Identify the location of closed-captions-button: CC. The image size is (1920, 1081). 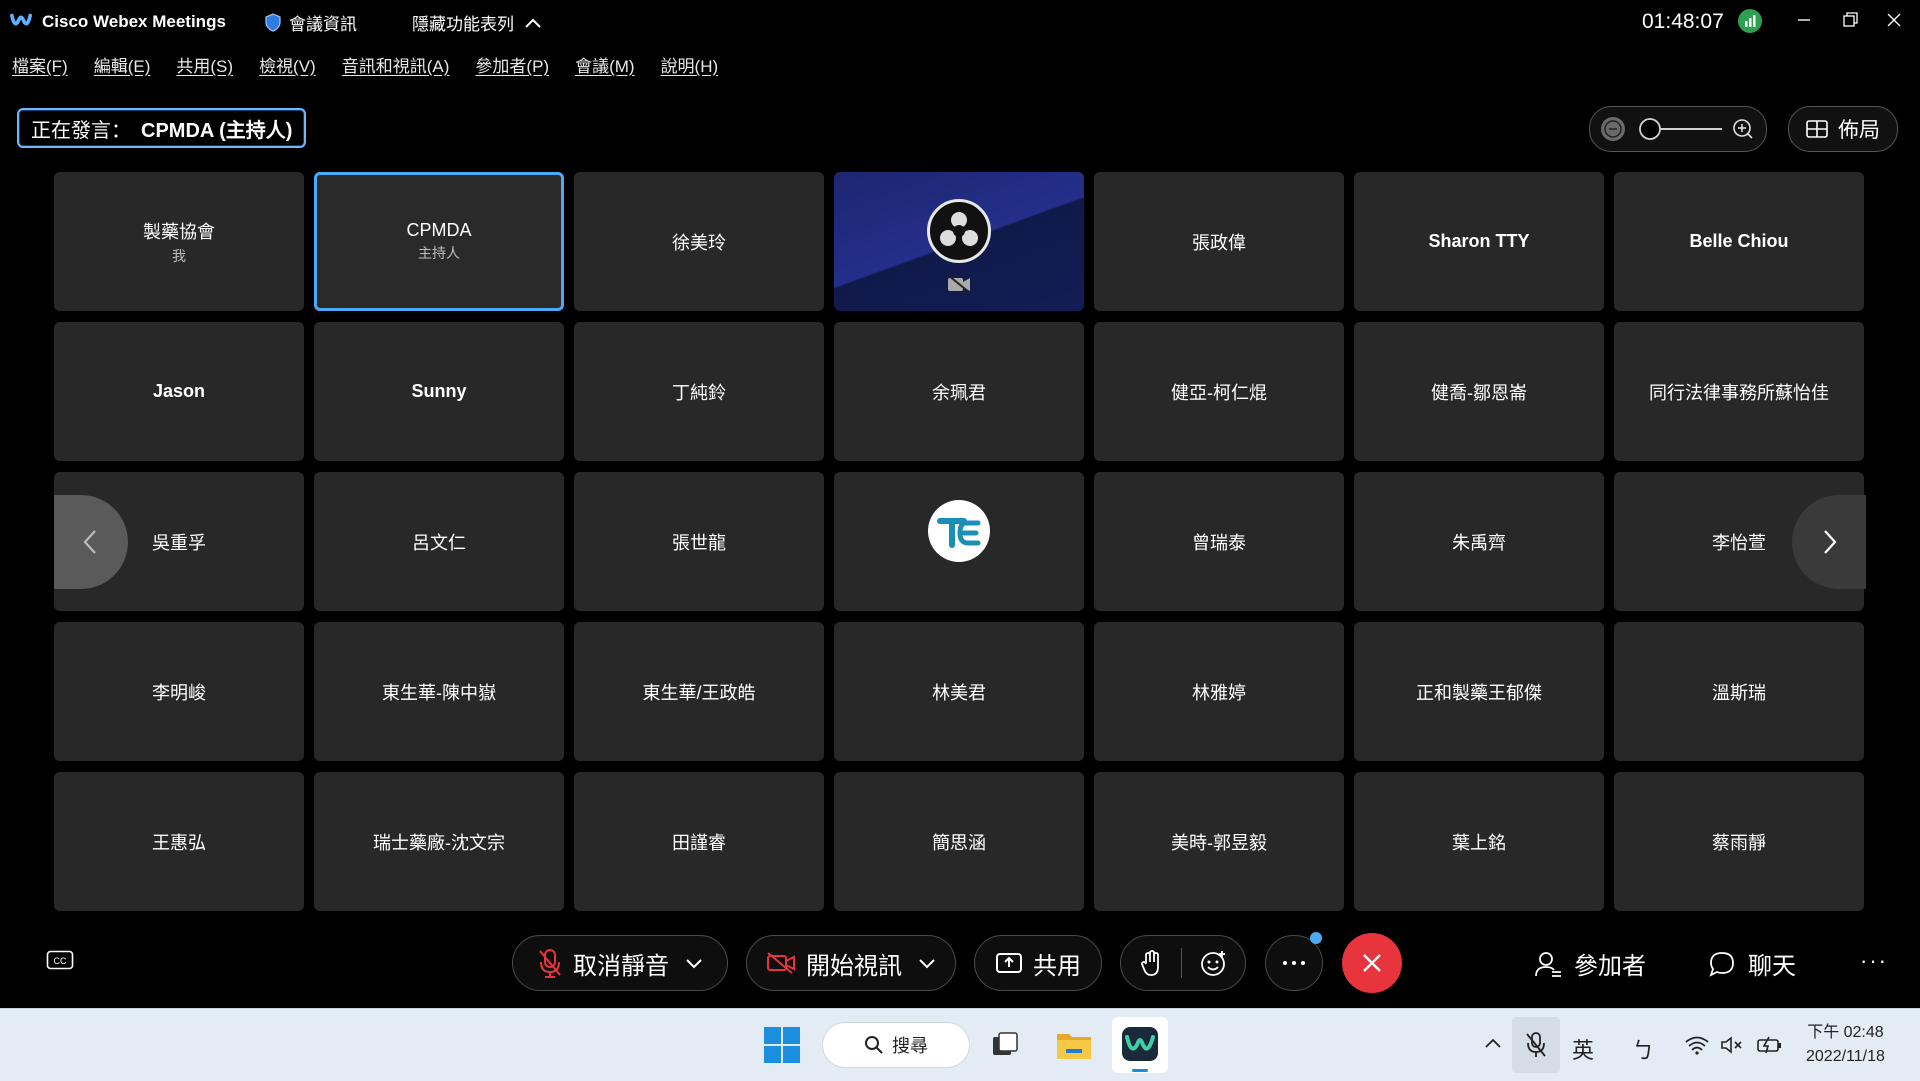
(60, 961).